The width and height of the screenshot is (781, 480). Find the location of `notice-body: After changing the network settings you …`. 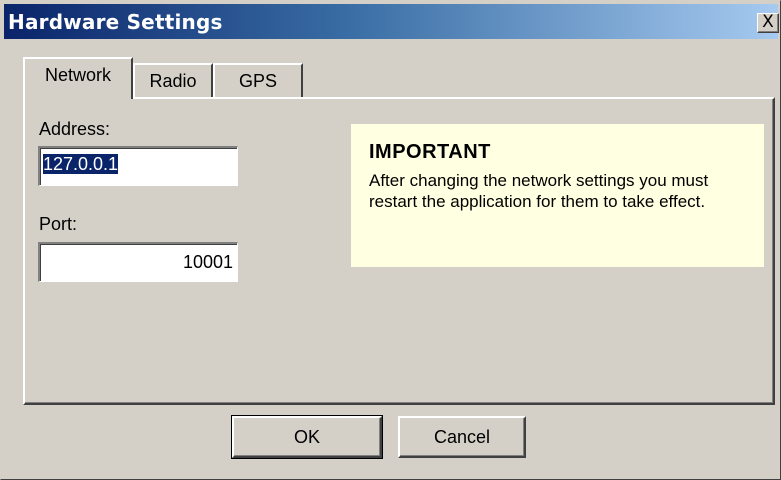

notice-body: After changing the network settings you … is located at coordinates (539, 191).